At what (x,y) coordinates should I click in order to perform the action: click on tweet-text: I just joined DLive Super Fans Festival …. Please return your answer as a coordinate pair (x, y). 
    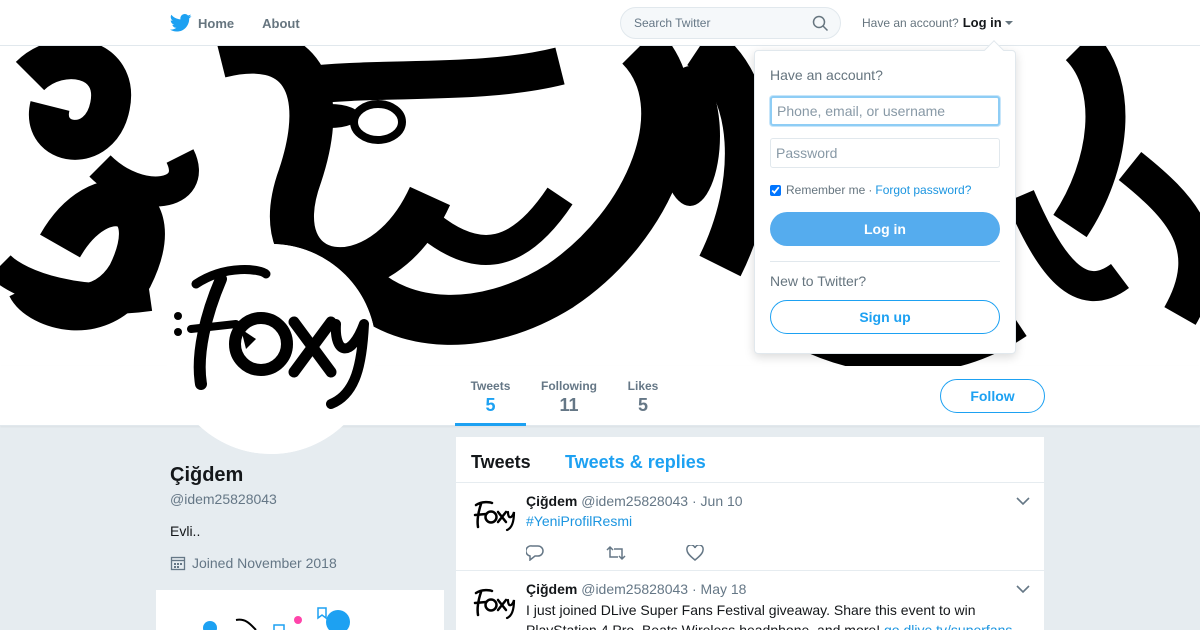
    Looking at the image, I should click on (751, 610).